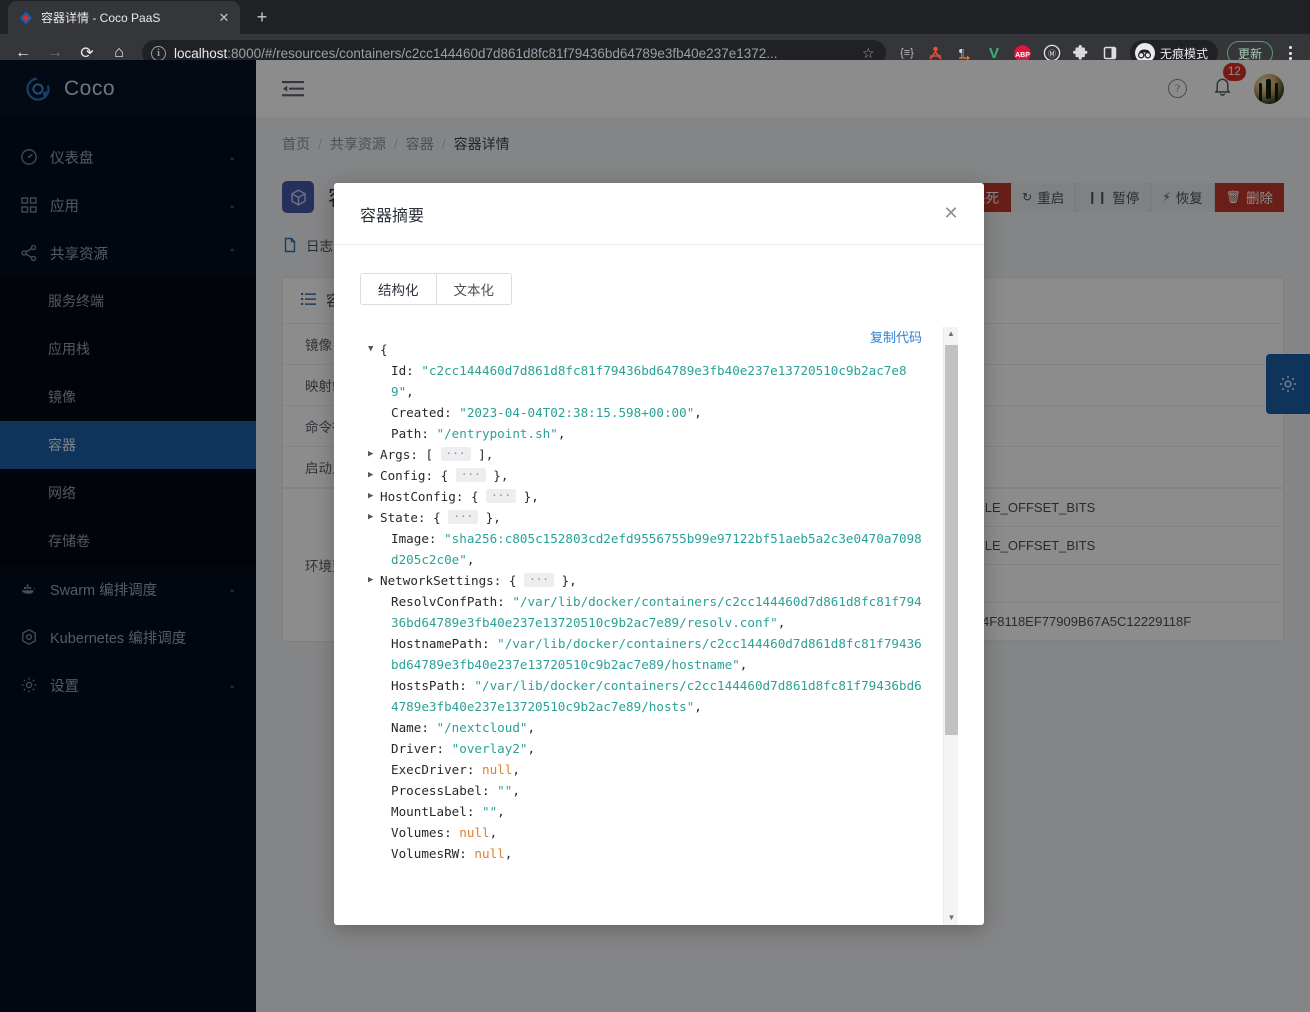 This screenshot has width=1310, height=1012. I want to click on json-line: ▶ Config: { ··· },, so click(646, 475).